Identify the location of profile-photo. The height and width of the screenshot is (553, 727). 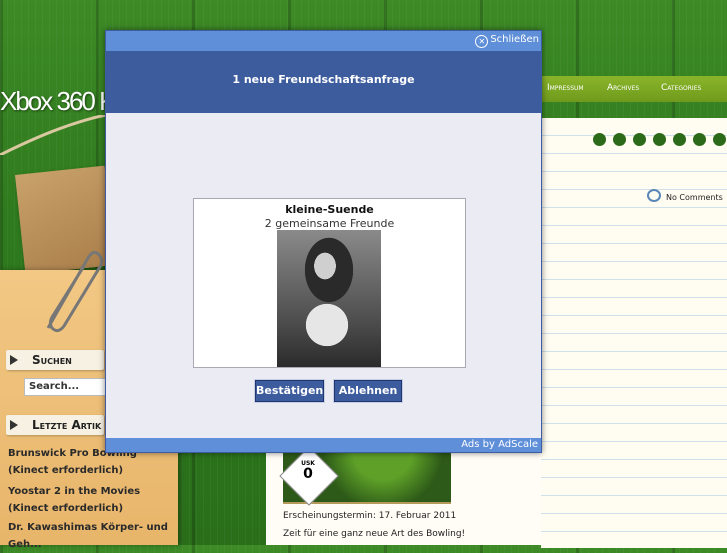
(329, 298).